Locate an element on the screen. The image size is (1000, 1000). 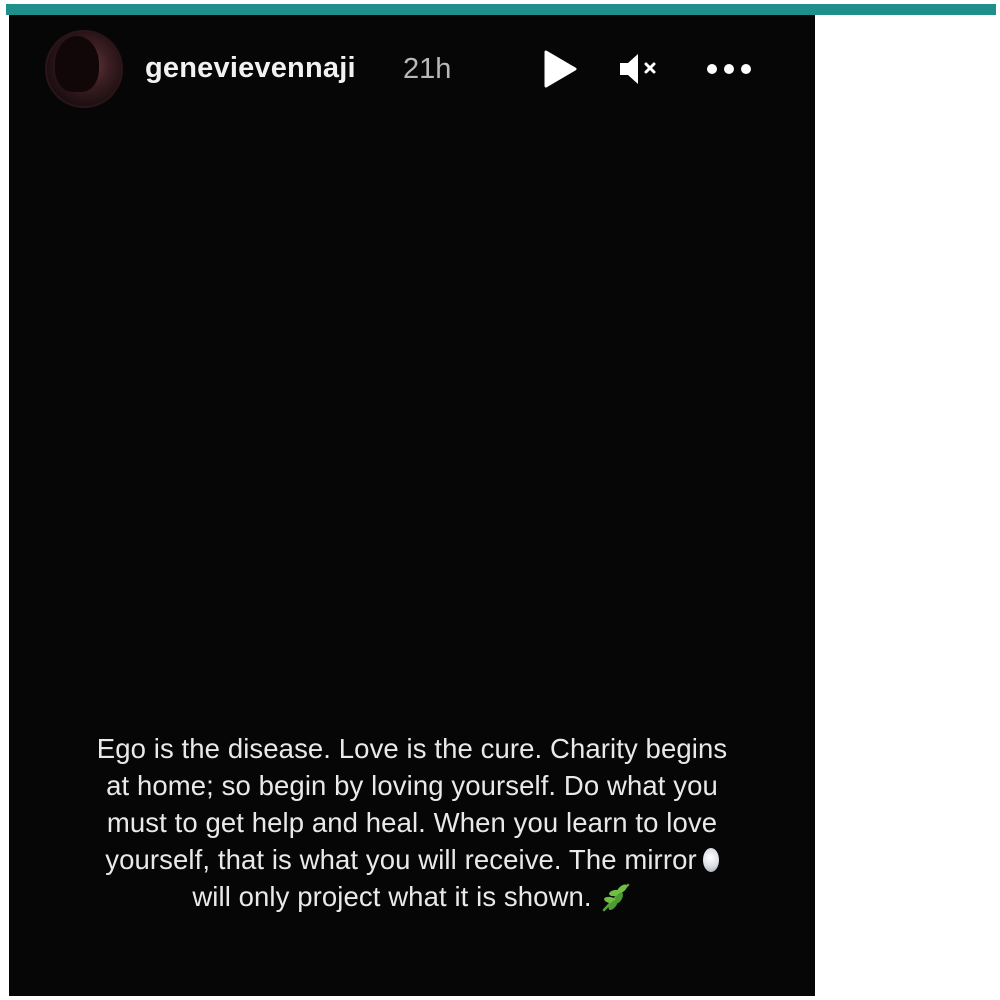
avatar is located at coordinates (84, 69).